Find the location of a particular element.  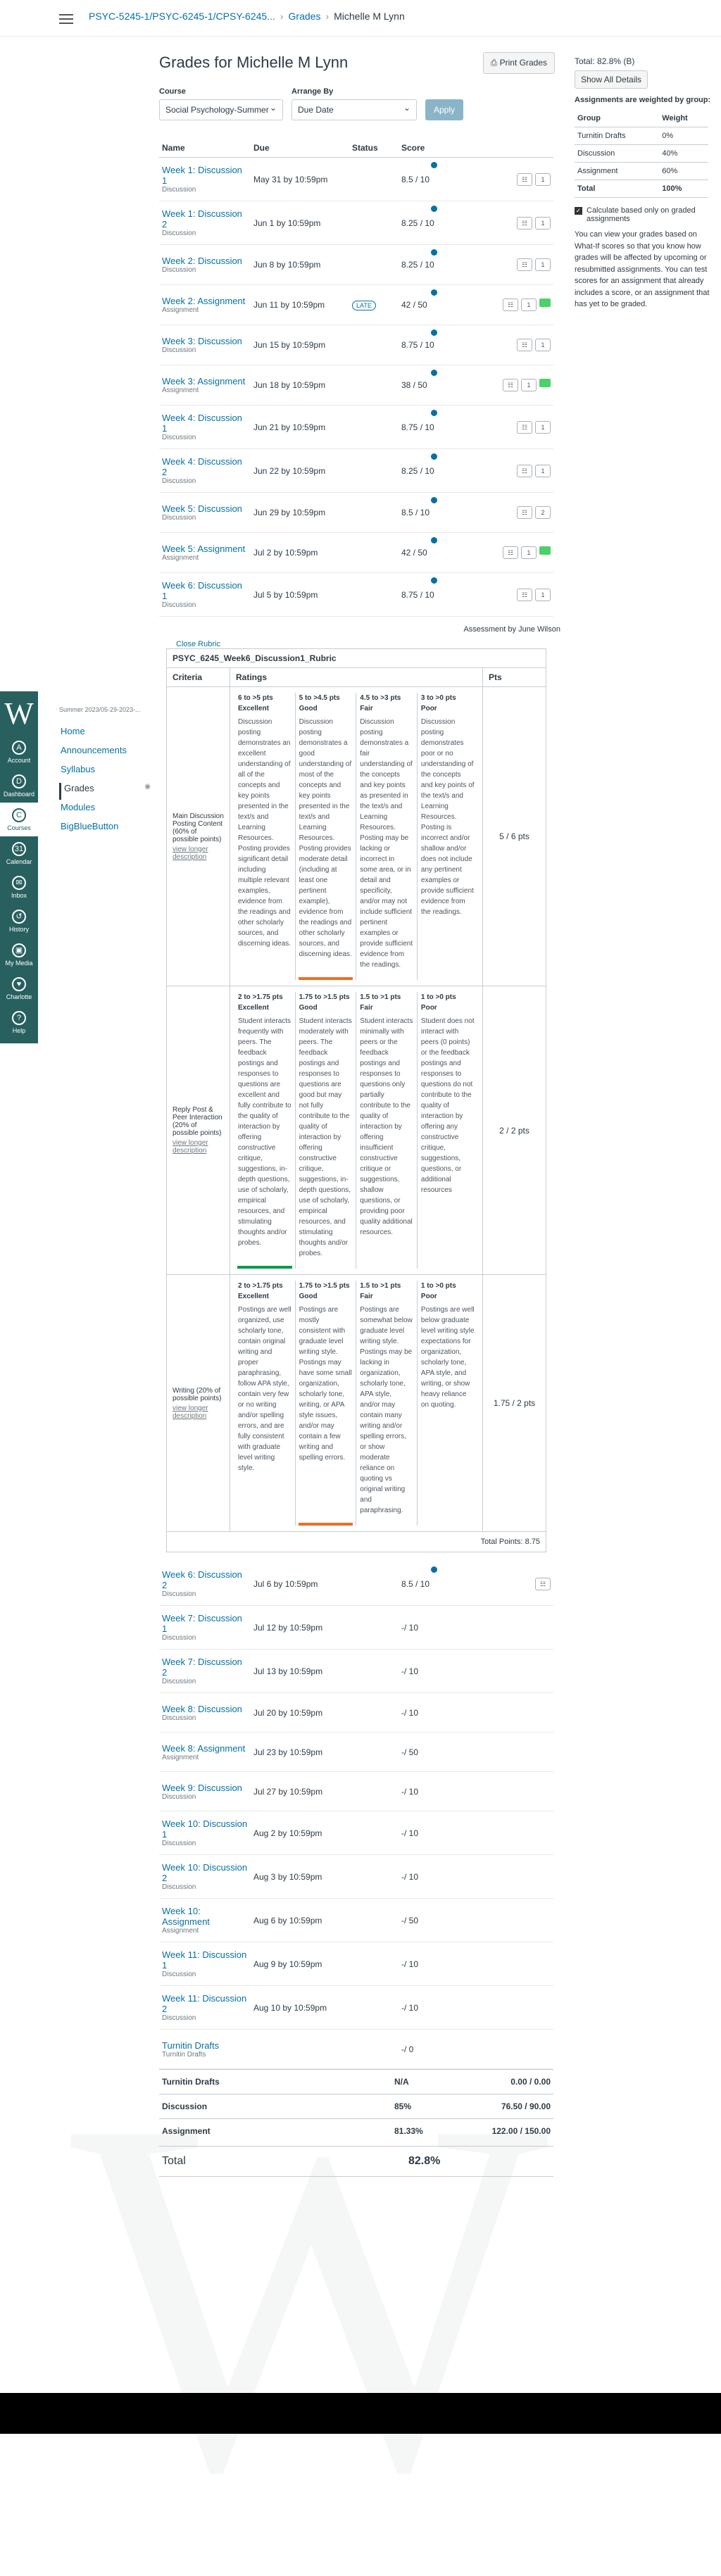

comments-icon: 2 is located at coordinates (543, 512).